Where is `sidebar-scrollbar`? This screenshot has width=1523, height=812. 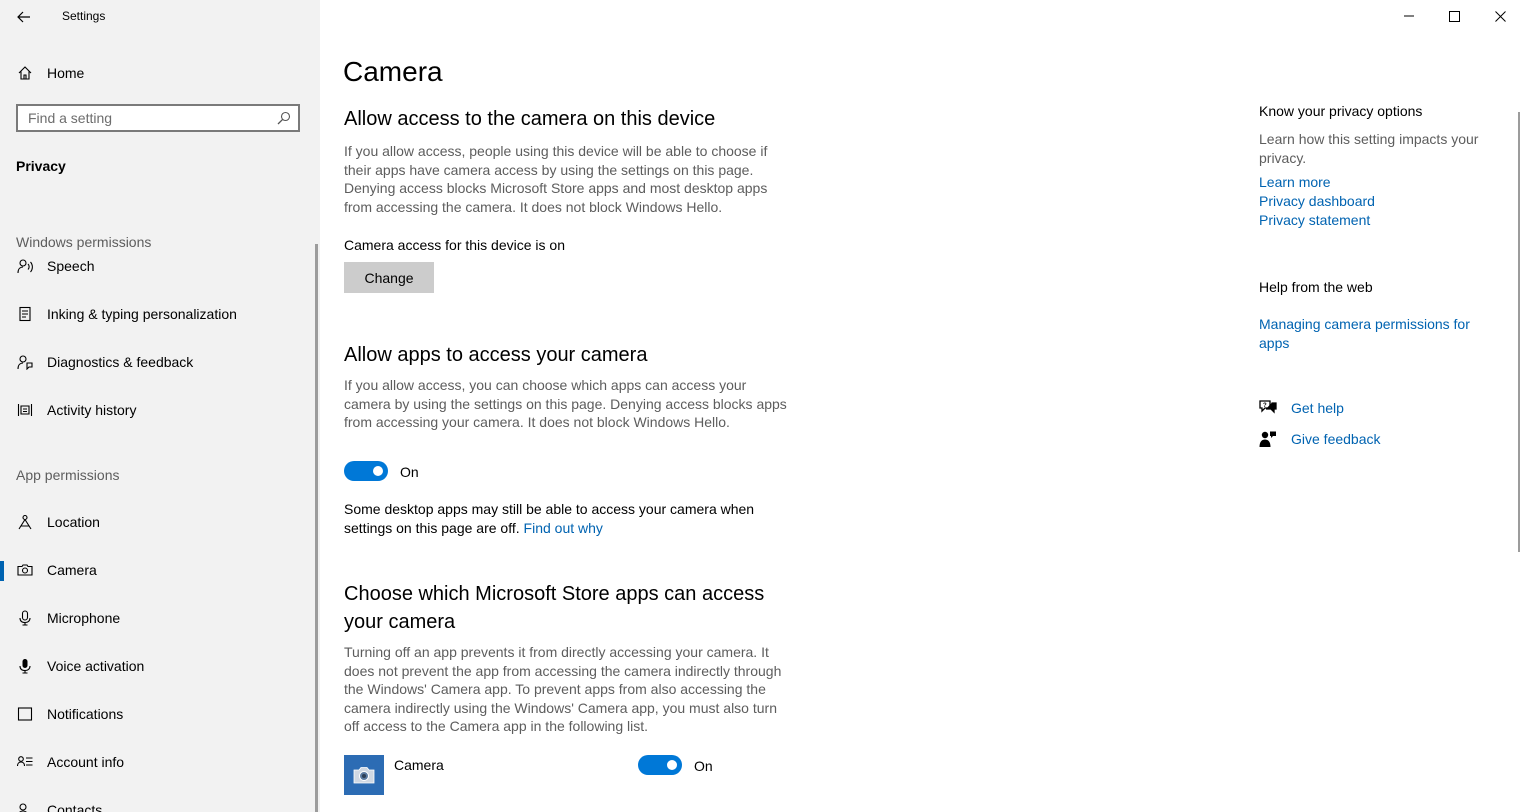 sidebar-scrollbar is located at coordinates (316, 528).